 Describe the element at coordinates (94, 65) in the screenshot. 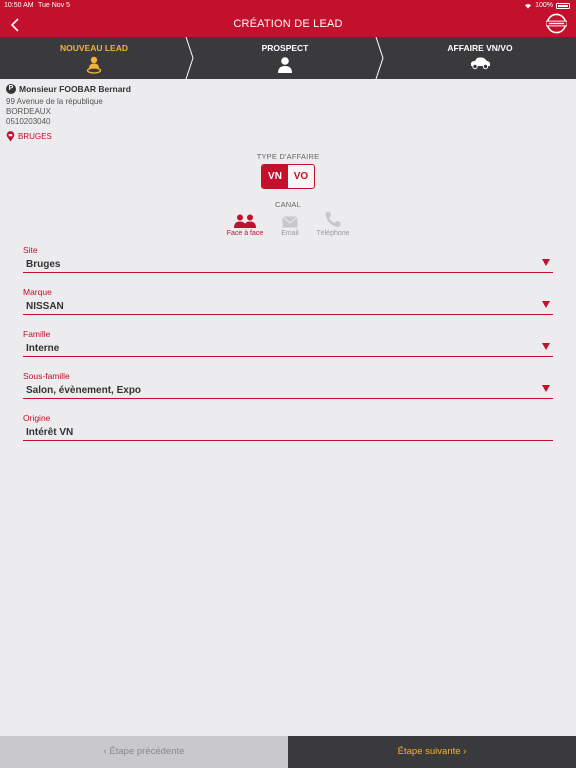

I see `location-person-icon` at that location.